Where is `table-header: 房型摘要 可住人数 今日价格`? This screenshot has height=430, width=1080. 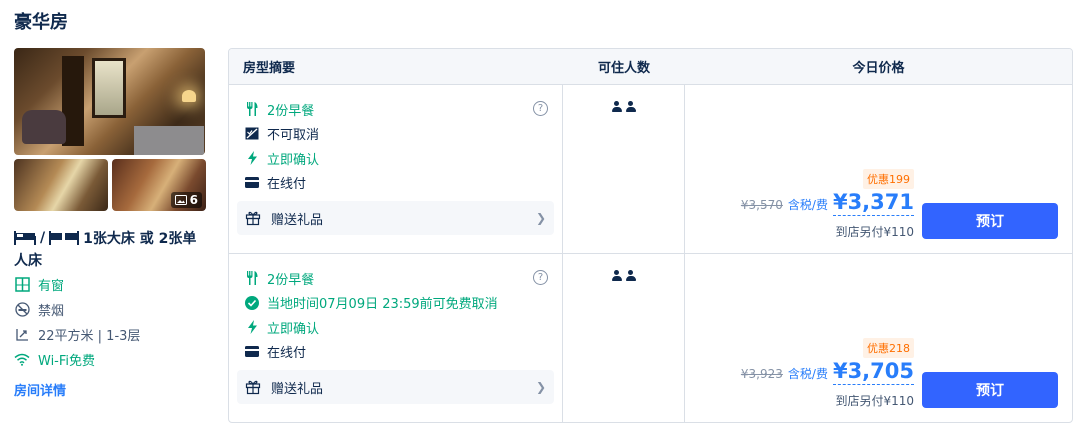
table-header: 房型摘要 可住人数 今日价格 is located at coordinates (650, 67).